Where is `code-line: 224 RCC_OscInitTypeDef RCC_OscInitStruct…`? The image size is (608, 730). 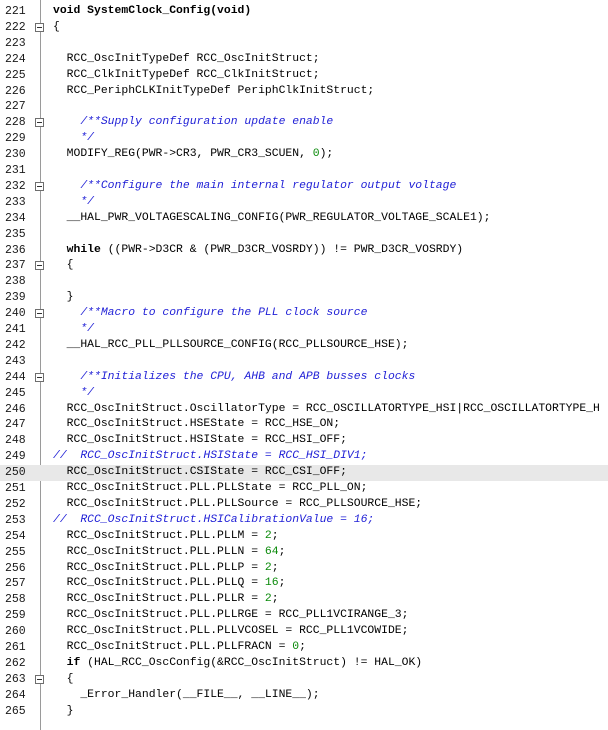
code-line: 224 RCC_OscInitTypeDef RCC_OscInitStruct… is located at coordinates (304, 60).